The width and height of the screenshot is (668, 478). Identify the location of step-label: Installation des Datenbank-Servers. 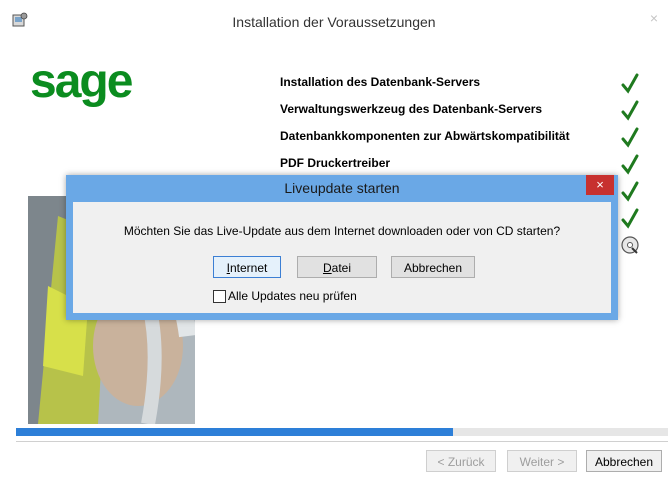
(380, 82).